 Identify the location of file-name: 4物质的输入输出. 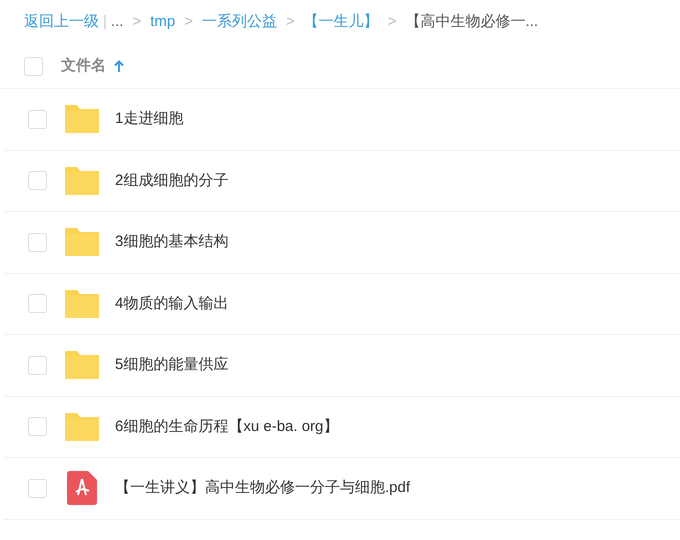
(171, 303).